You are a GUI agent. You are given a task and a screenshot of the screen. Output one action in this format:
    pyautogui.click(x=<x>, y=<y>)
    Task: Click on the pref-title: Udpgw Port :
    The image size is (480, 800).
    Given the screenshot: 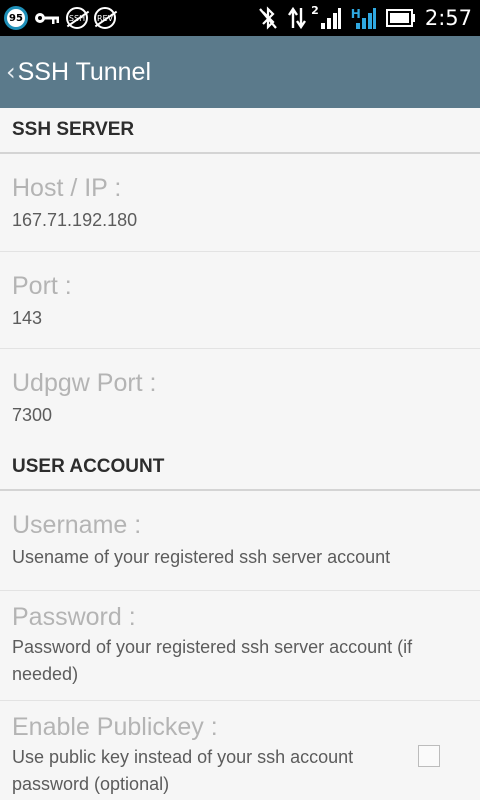 What is the action you would take?
    pyautogui.click(x=84, y=383)
    